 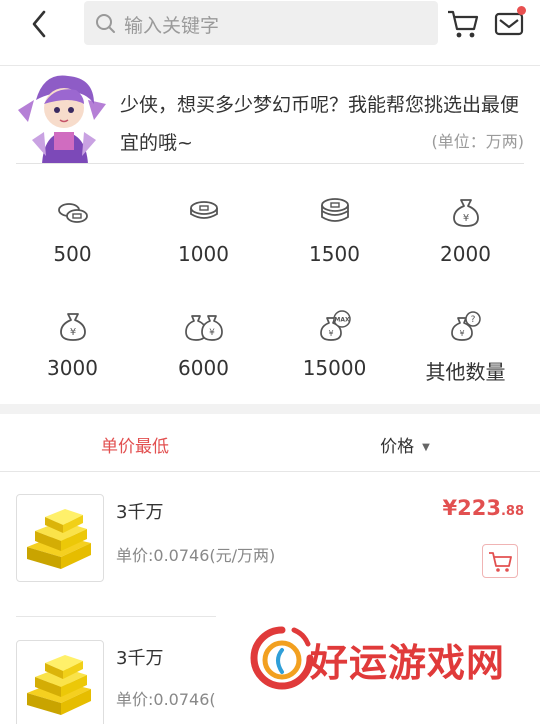 I want to click on add-to-cart-button, so click(x=500, y=561).